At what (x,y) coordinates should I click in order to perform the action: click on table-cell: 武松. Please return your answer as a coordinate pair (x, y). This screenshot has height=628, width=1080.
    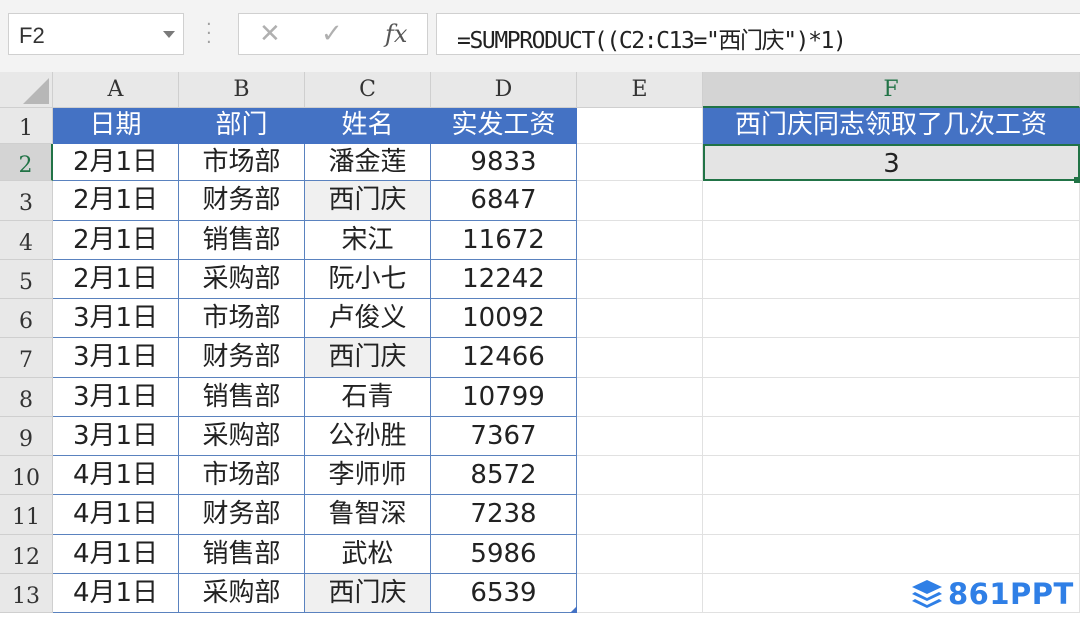
    Looking at the image, I should click on (368, 554).